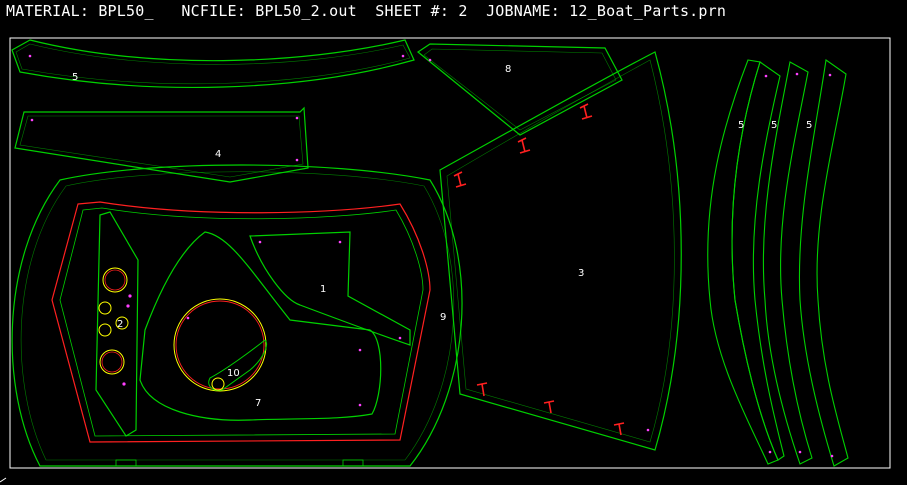  What do you see at coordinates (218, 154) in the screenshot?
I see `part-label: 4` at bounding box center [218, 154].